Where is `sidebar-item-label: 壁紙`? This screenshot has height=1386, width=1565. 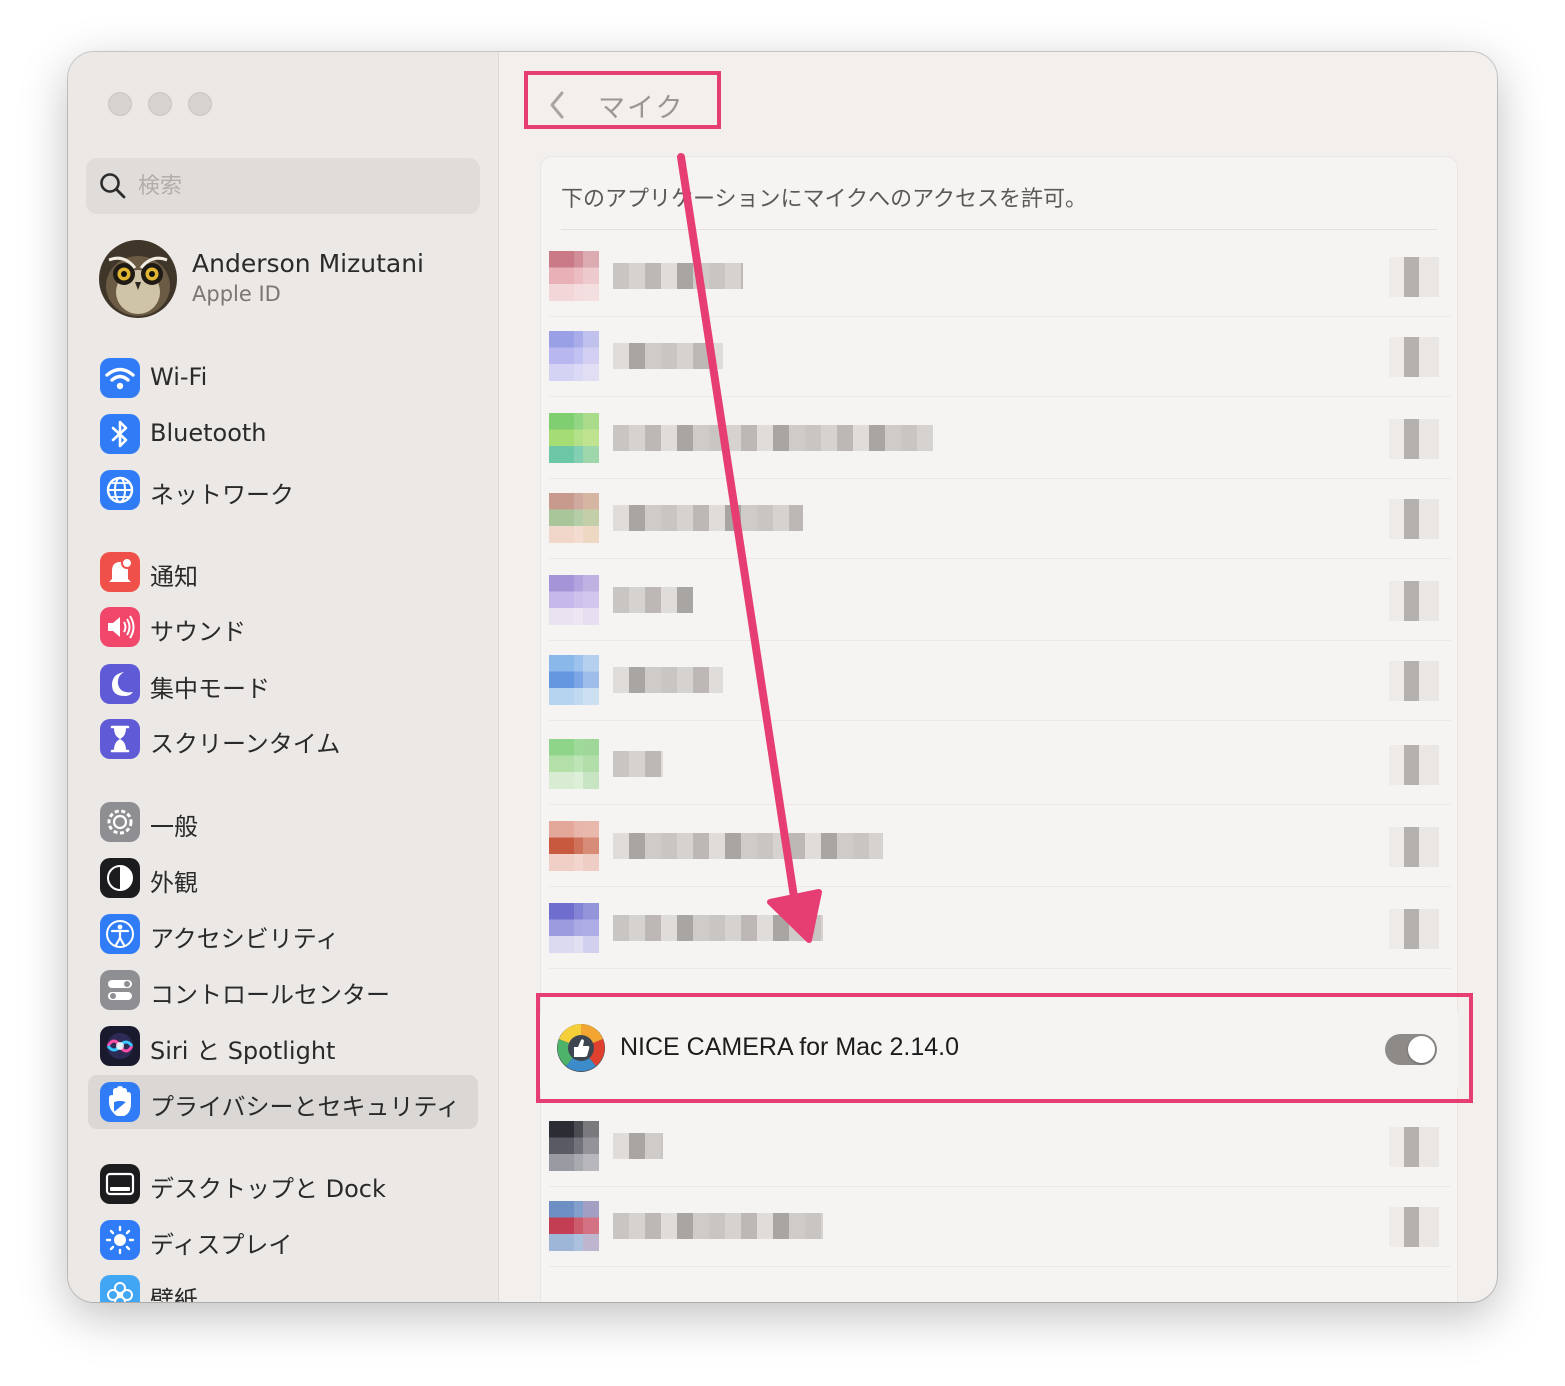 sidebar-item-label: 壁紙 is located at coordinates (174, 1294).